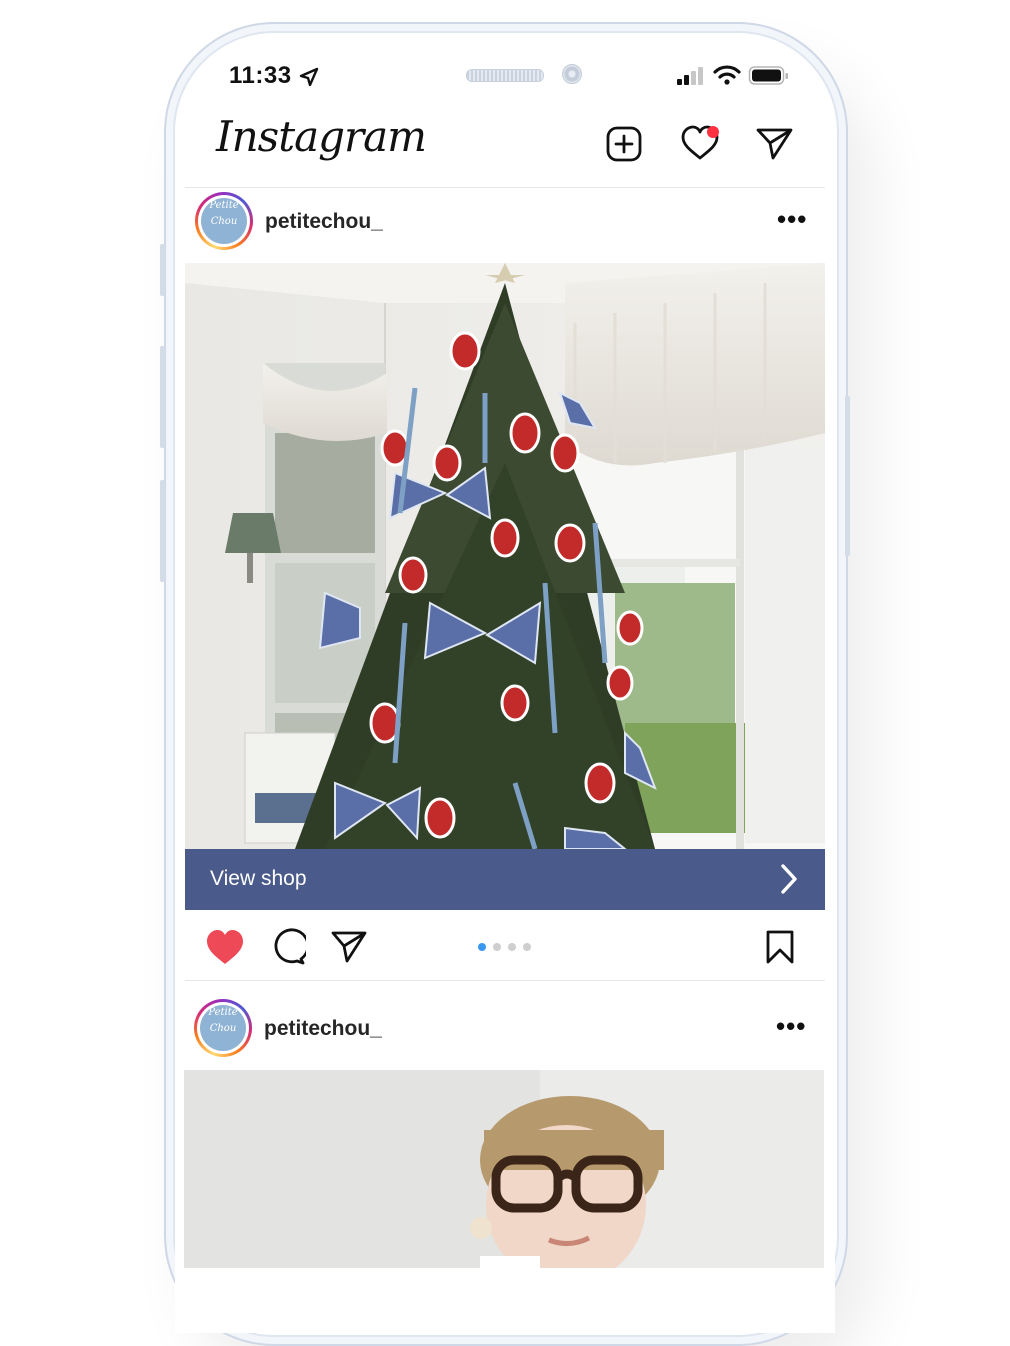 This screenshot has height=1346, width=1010. I want to click on header-divider, so click(505, 187).